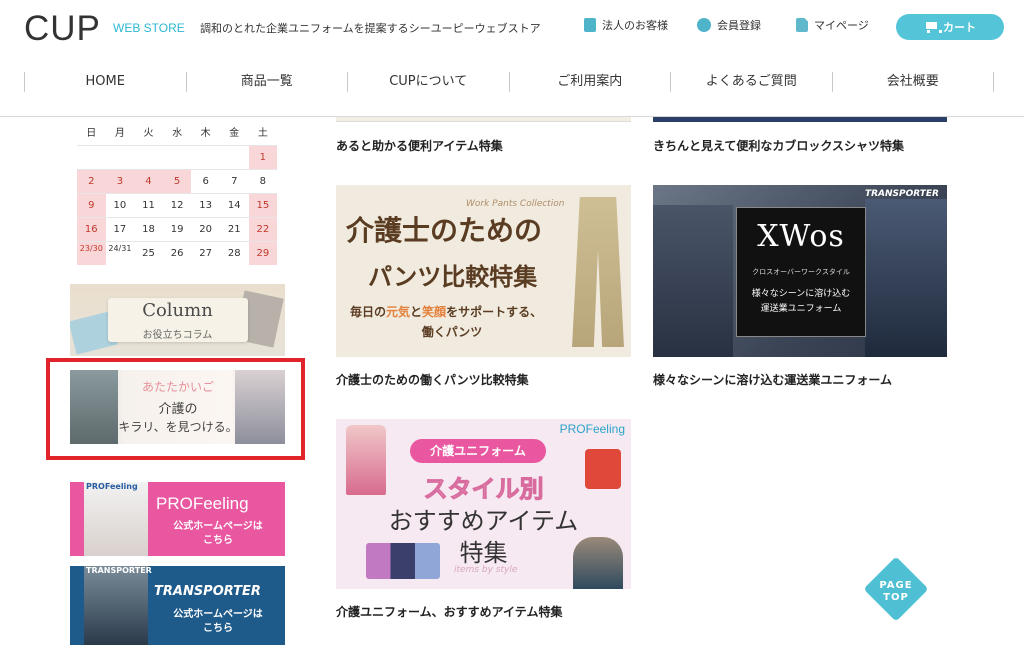 The height and width of the screenshot is (645, 1024). What do you see at coordinates (91, 133) in the screenshot?
I see `weekday-sun: 日` at bounding box center [91, 133].